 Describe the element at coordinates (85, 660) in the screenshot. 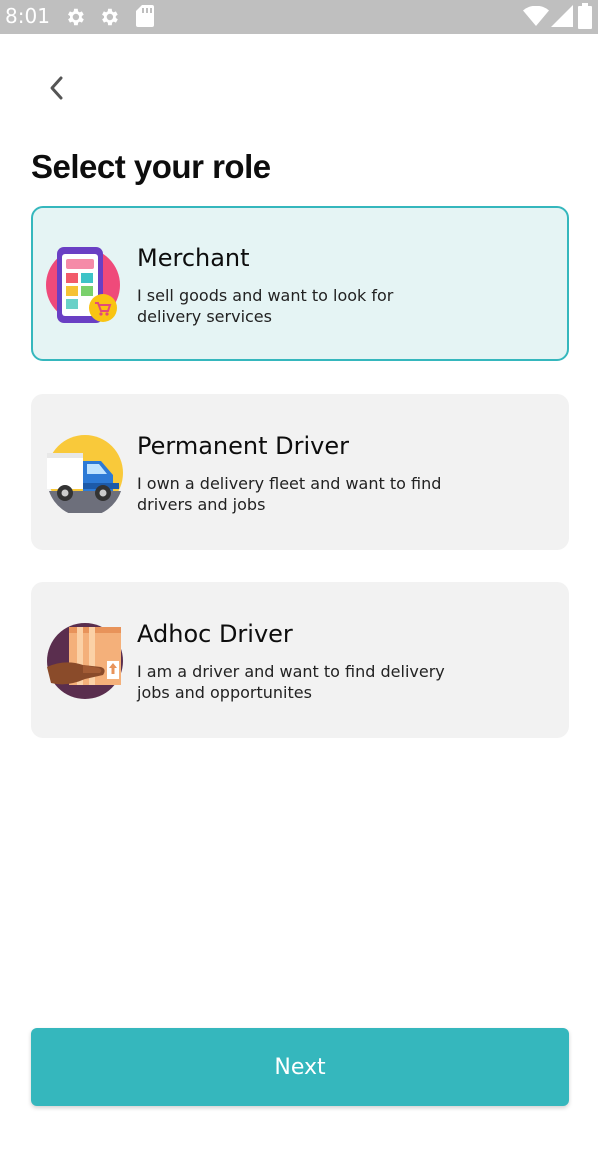

I see `hand-package-icon` at that location.